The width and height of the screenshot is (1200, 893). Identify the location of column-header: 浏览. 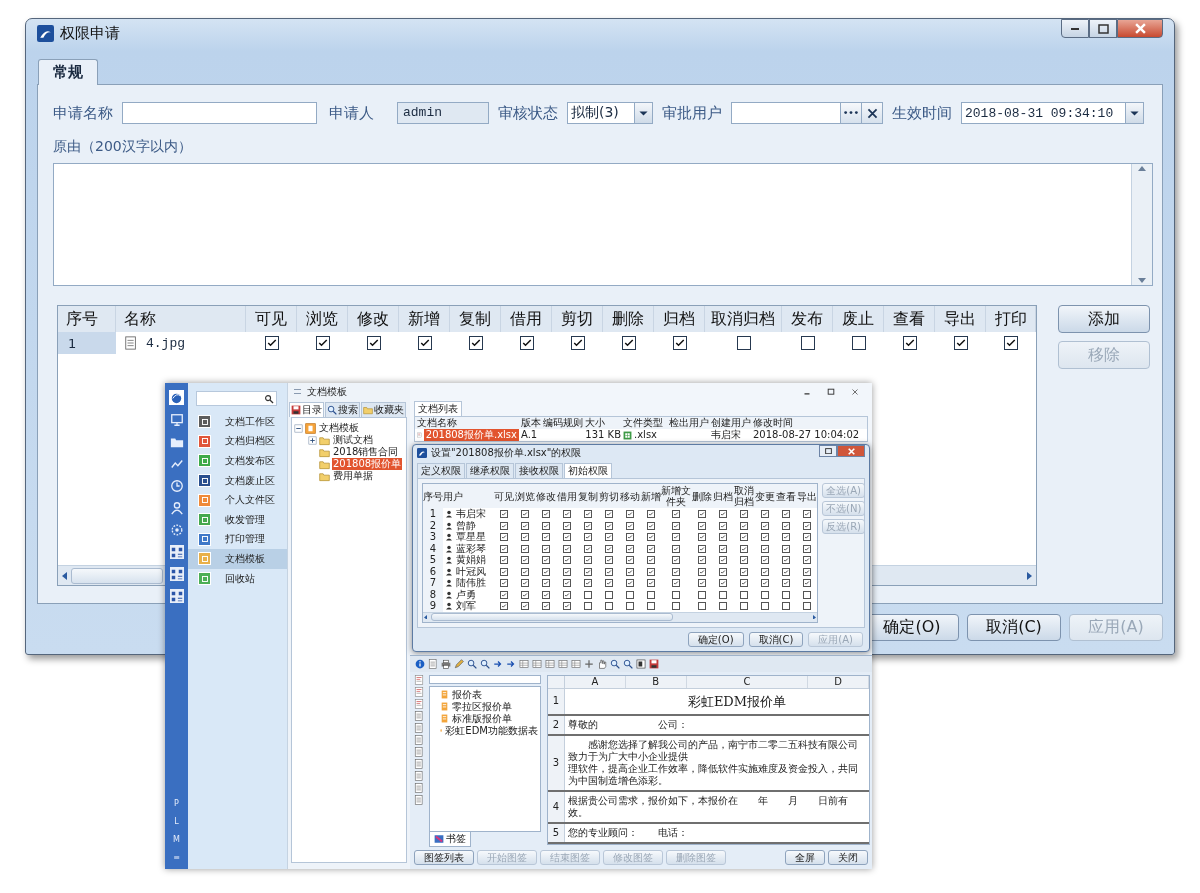
(524, 496).